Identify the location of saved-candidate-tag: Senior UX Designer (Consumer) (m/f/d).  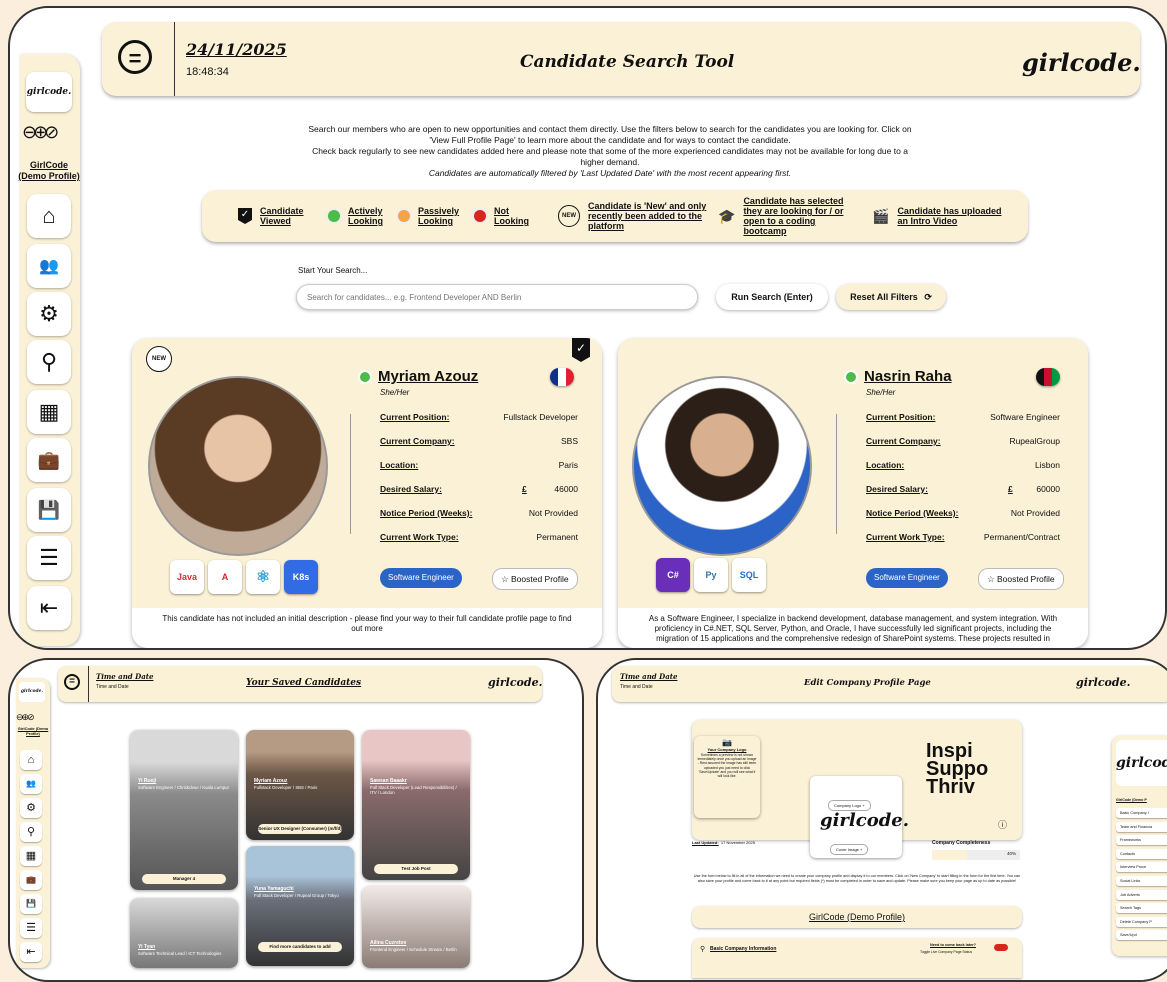
(300, 829).